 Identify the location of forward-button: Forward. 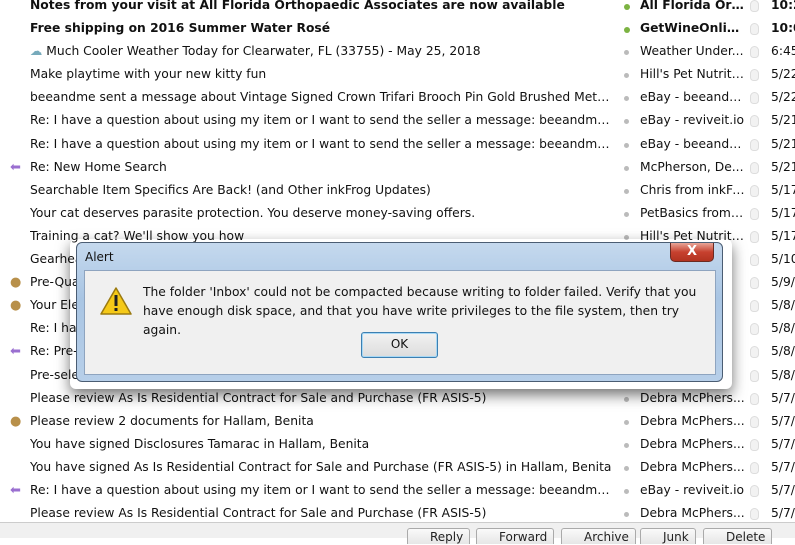
(515, 536).